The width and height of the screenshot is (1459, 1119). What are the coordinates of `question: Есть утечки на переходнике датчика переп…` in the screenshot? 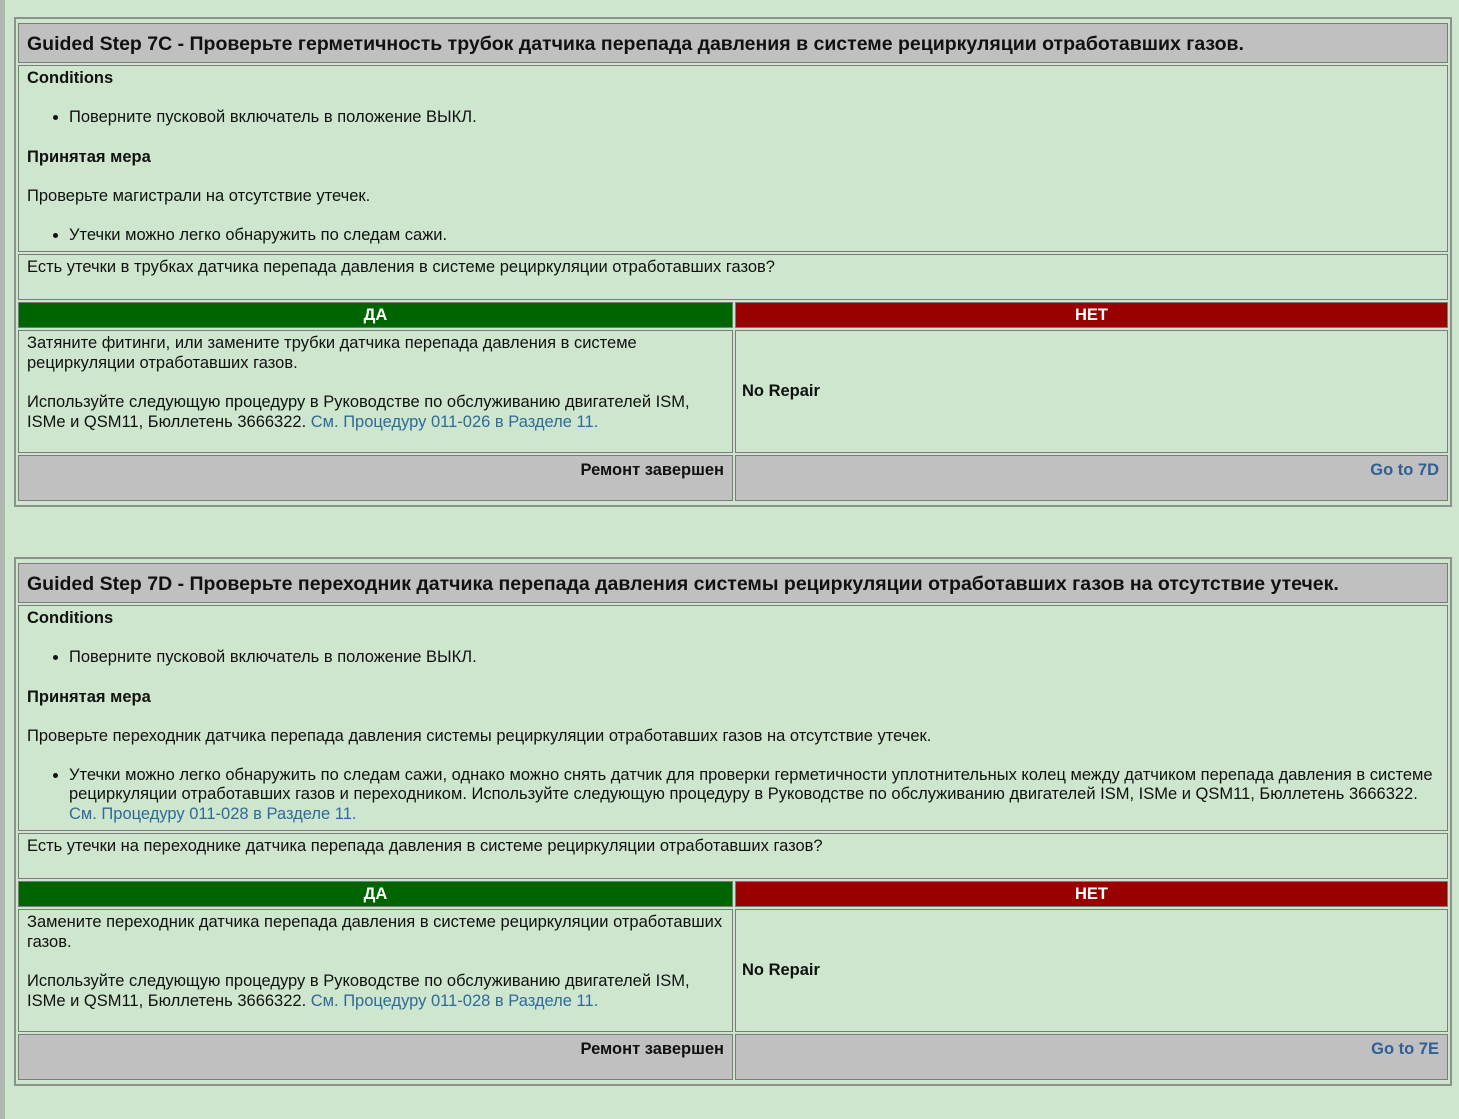 It's located at (733, 856).